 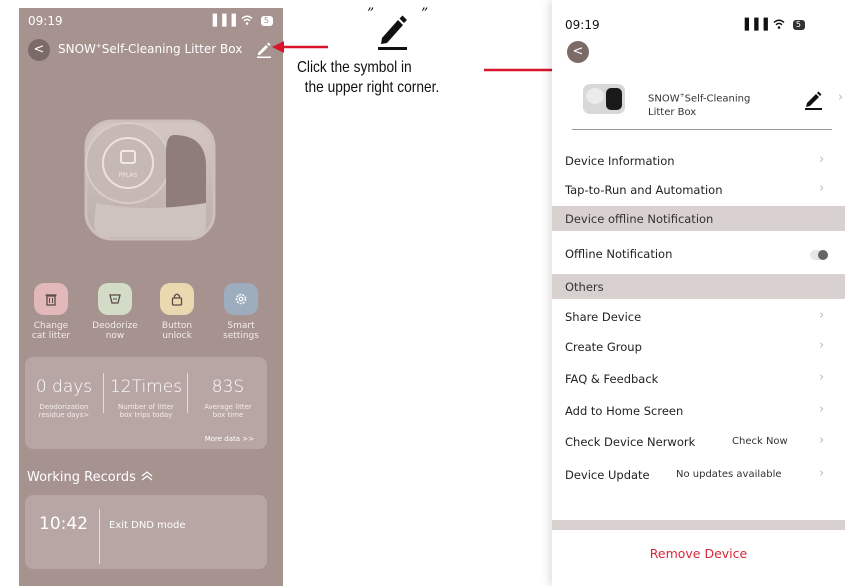 I want to click on page-title: SNOW+Self-Cleaning Litter Box, so click(x=150, y=49).